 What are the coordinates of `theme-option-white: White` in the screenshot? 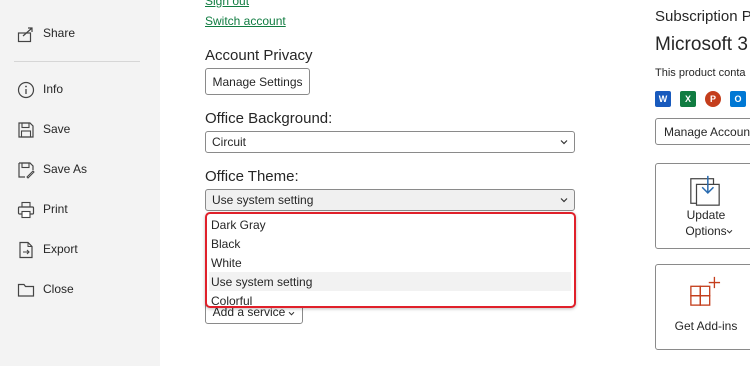 It's located at (390, 262).